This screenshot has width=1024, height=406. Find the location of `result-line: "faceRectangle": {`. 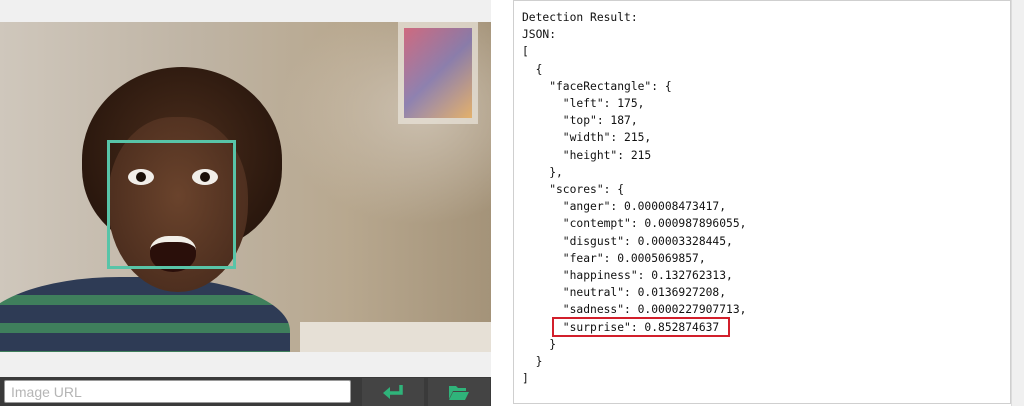

result-line: "faceRectangle": { is located at coordinates (597, 86).